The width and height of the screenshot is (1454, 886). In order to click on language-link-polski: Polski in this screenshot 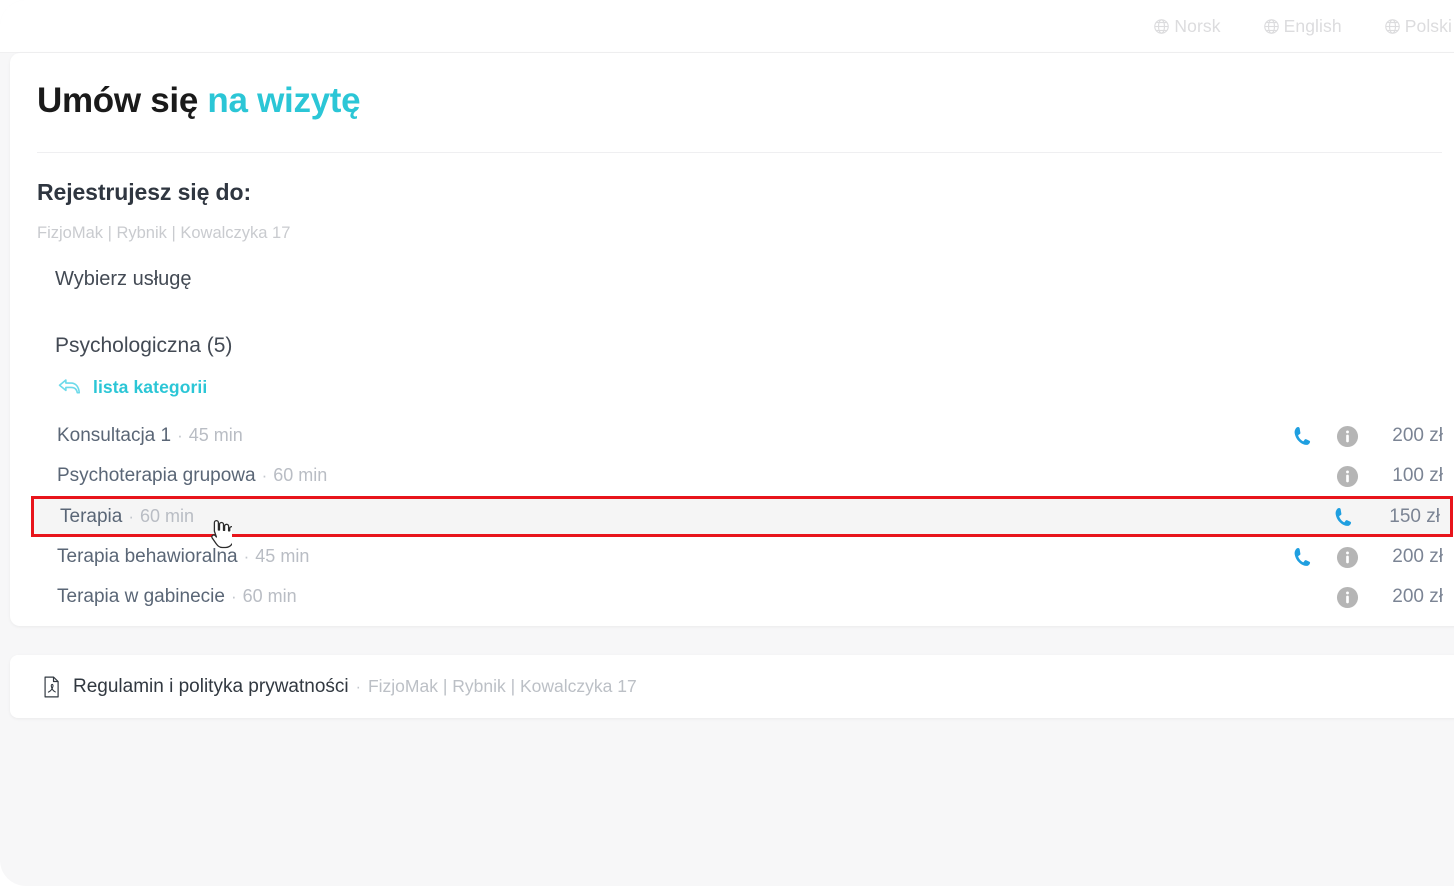, I will do `click(1418, 26)`.